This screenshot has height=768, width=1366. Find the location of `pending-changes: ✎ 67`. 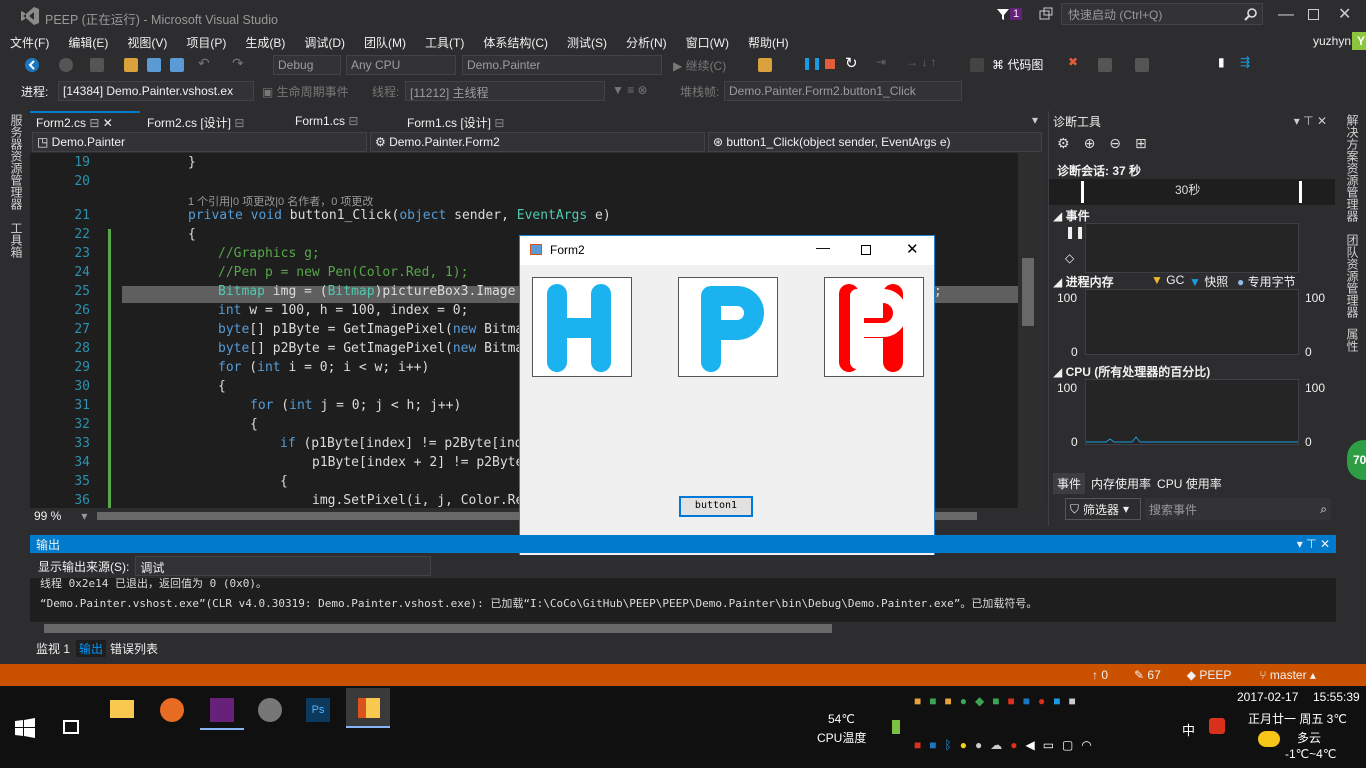

pending-changes: ✎ 67 is located at coordinates (1147, 675).